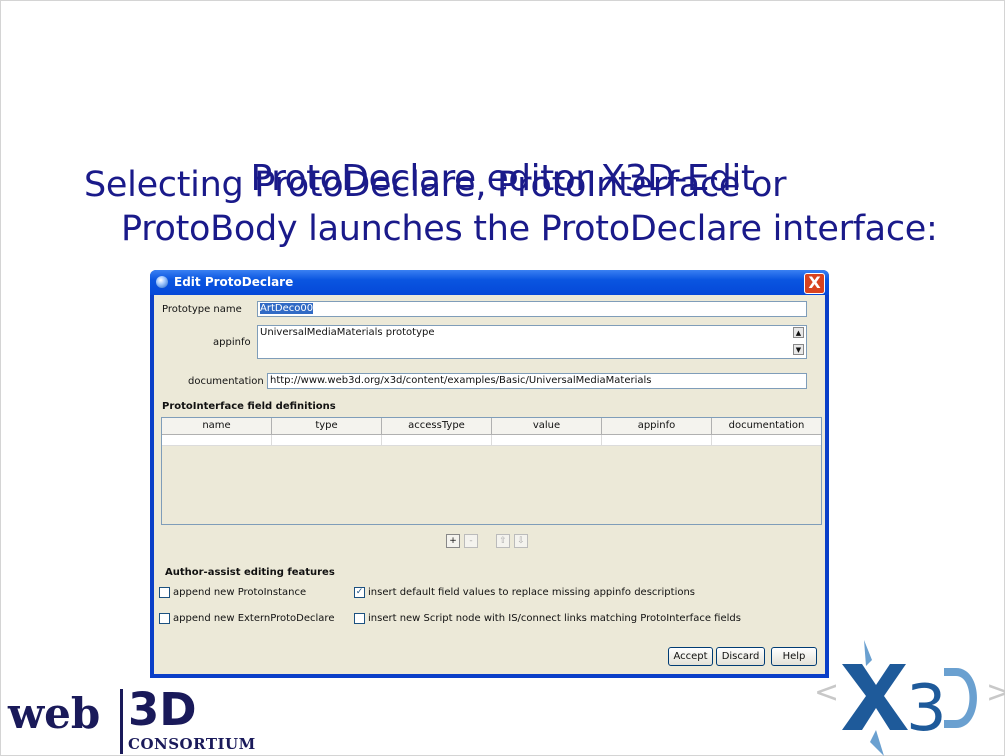  Describe the element at coordinates (814, 283) in the screenshot. I see `close-button: X` at that location.